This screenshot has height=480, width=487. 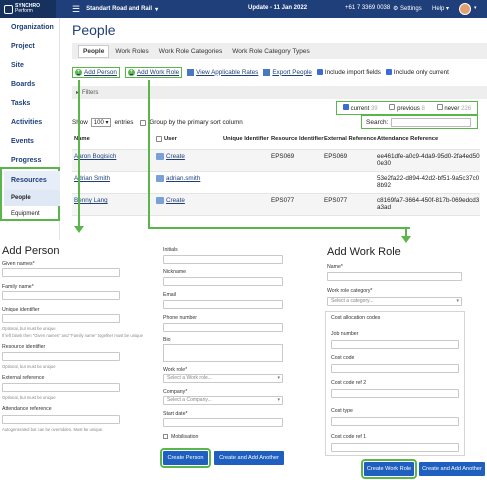 I want to click on sidebar-item-tasks: Tasks, so click(x=29, y=103).